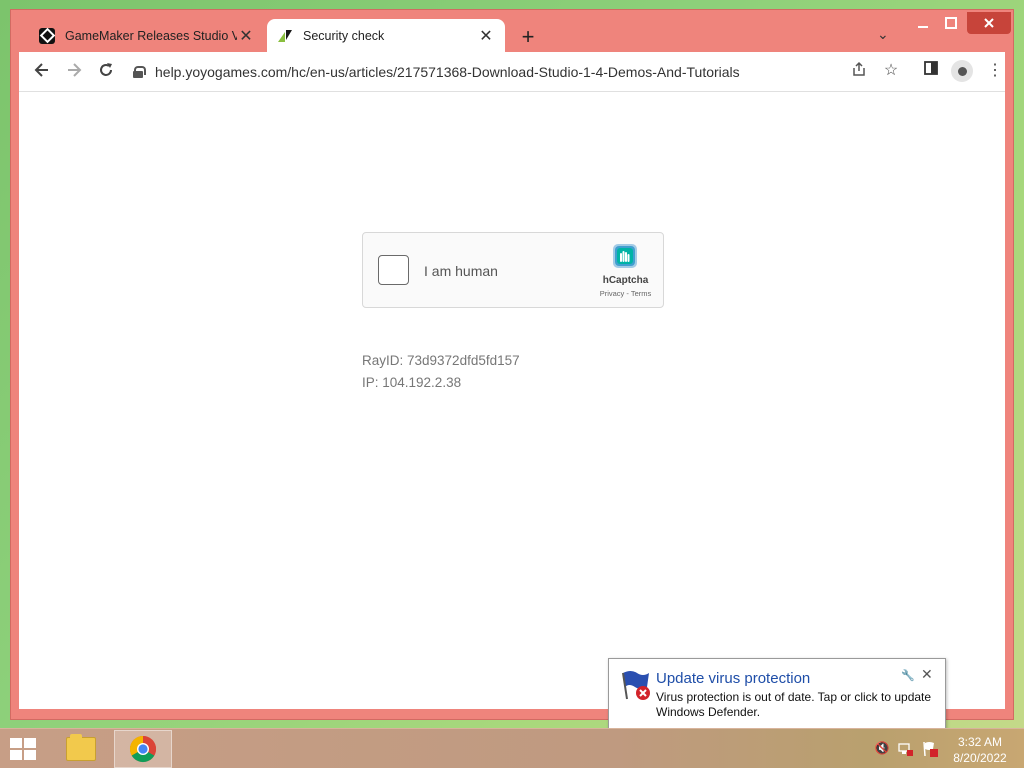  I want to click on tab-gamemaker: GameMaker Releases Studio Vers ✕, so click(147, 35).